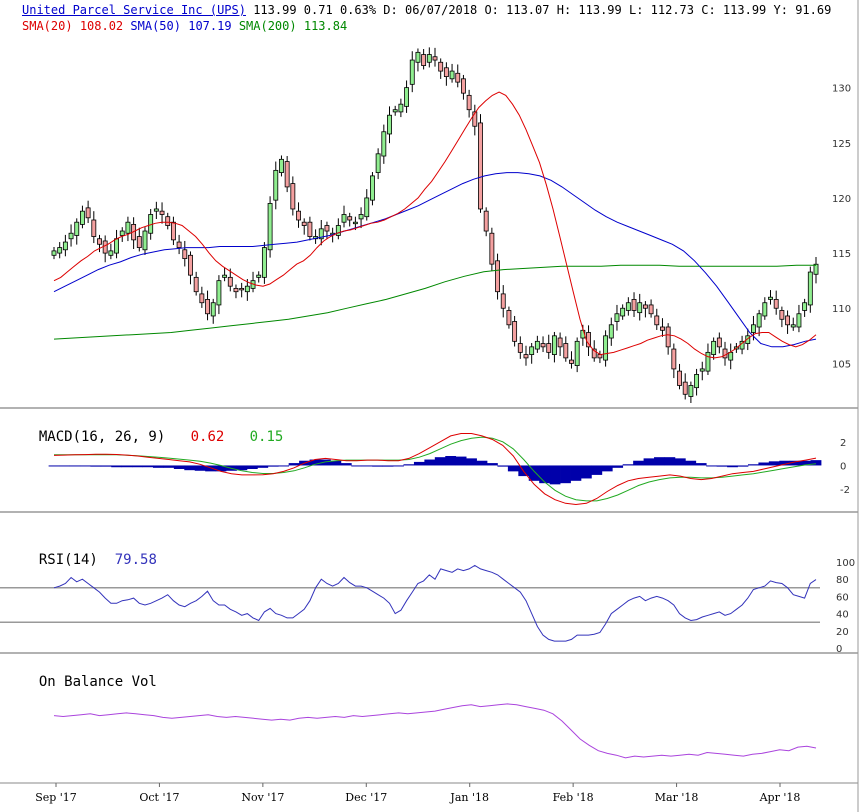  What do you see at coordinates (841, 199) in the screenshot?
I see `price-tick-label: 120` at bounding box center [841, 199].